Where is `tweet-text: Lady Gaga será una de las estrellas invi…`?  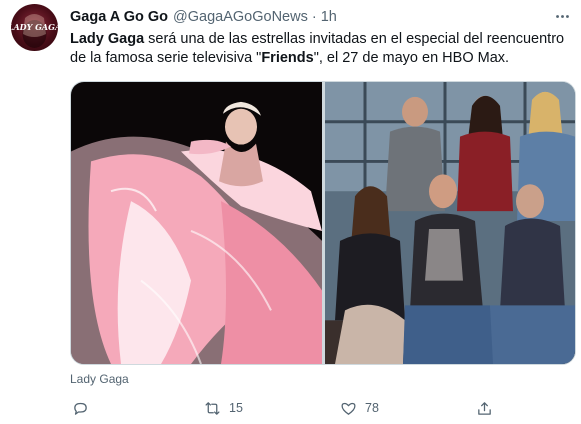 tweet-text: Lady Gaga será una de las estrellas invi… is located at coordinates (320, 49).